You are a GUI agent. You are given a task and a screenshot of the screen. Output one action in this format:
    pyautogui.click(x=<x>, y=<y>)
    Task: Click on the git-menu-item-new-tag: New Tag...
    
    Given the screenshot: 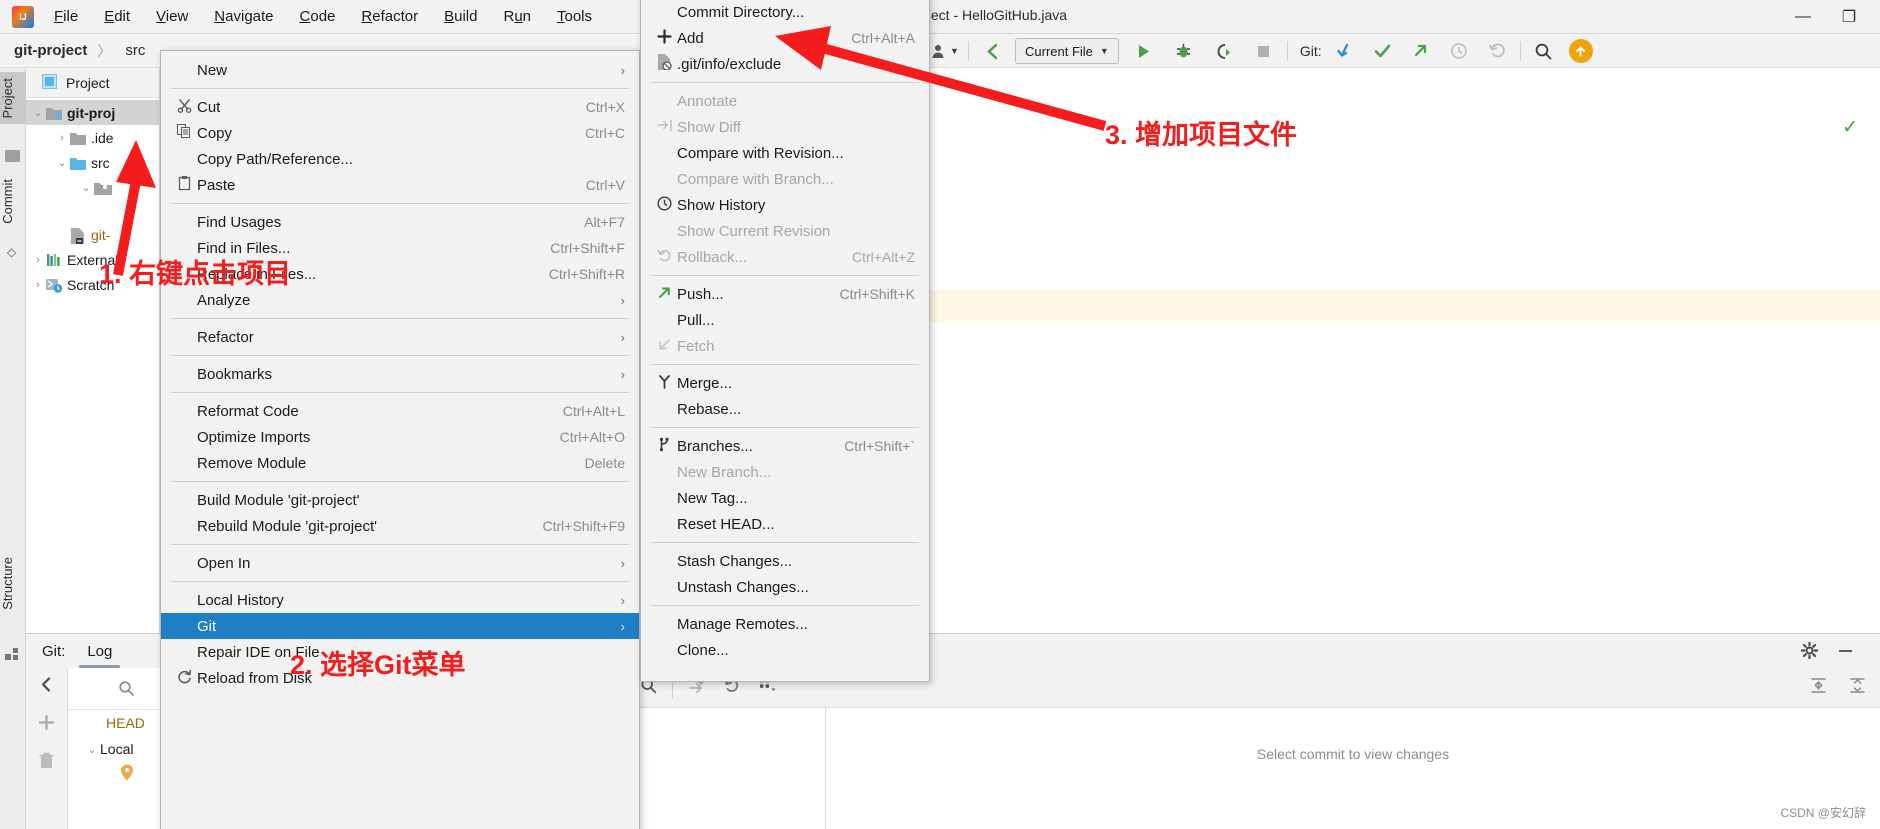 What is the action you would take?
    pyautogui.click(x=785, y=498)
    